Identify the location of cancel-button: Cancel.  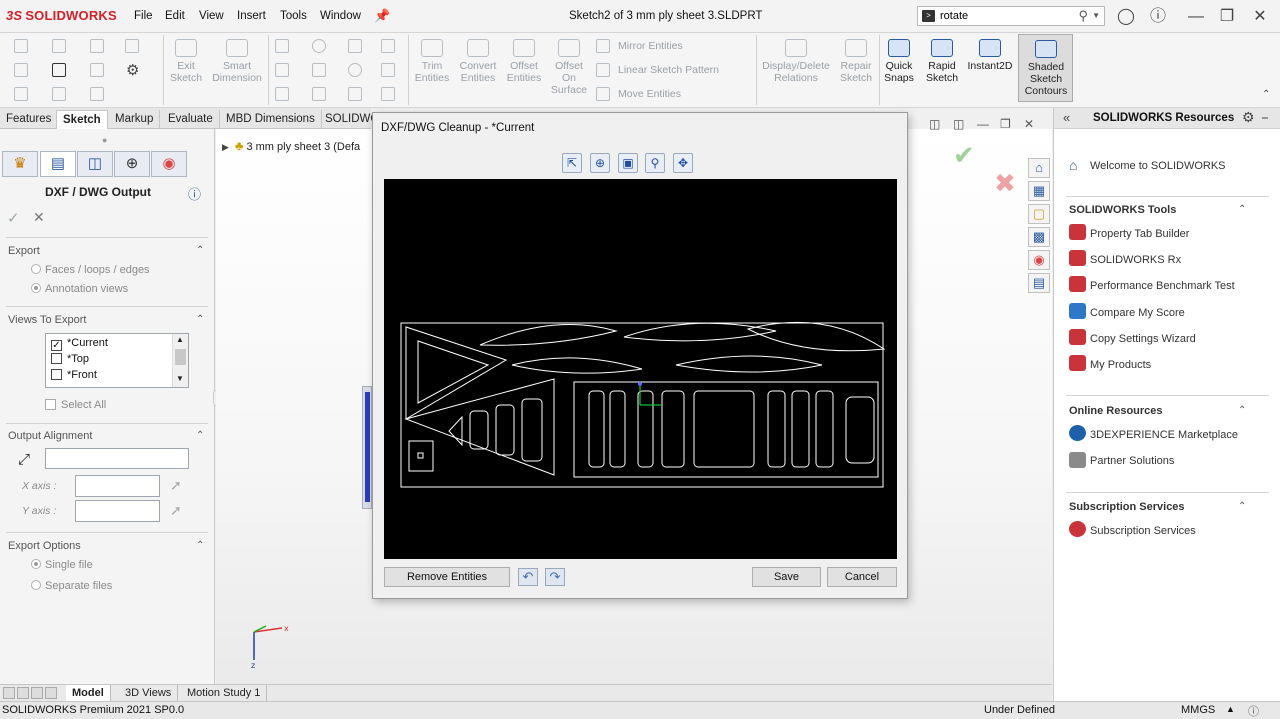
(862, 577).